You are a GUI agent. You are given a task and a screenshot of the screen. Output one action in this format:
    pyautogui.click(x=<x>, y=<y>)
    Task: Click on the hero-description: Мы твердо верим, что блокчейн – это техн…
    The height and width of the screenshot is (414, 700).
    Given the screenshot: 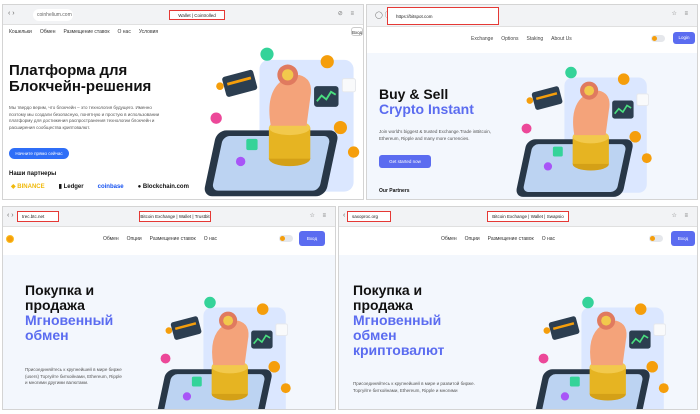 What is the action you would take?
    pyautogui.click(x=84, y=117)
    